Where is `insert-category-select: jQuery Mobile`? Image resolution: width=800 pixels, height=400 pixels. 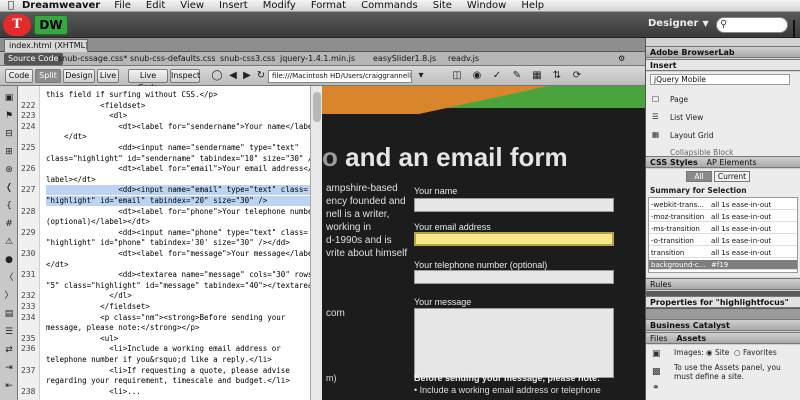 insert-category-select: jQuery Mobile is located at coordinates (720, 79).